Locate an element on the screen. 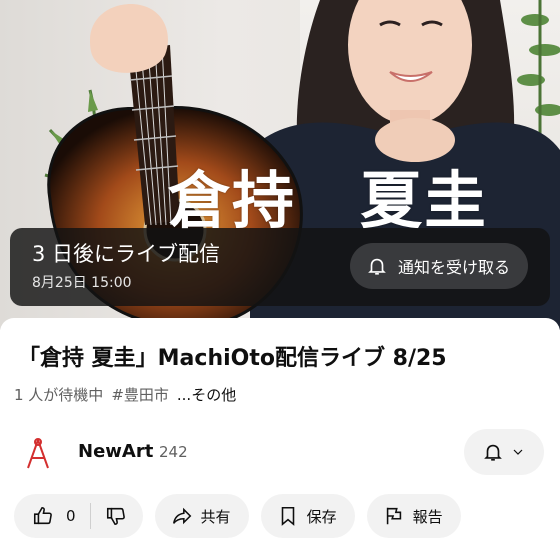 This screenshot has width=560, height=560. more-link: ...その他 is located at coordinates (206, 394).